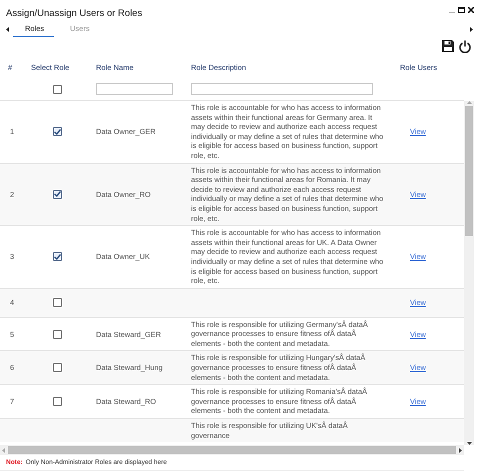  What do you see at coordinates (232, 450) in the screenshot?
I see `horizontal-scrollbar` at bounding box center [232, 450].